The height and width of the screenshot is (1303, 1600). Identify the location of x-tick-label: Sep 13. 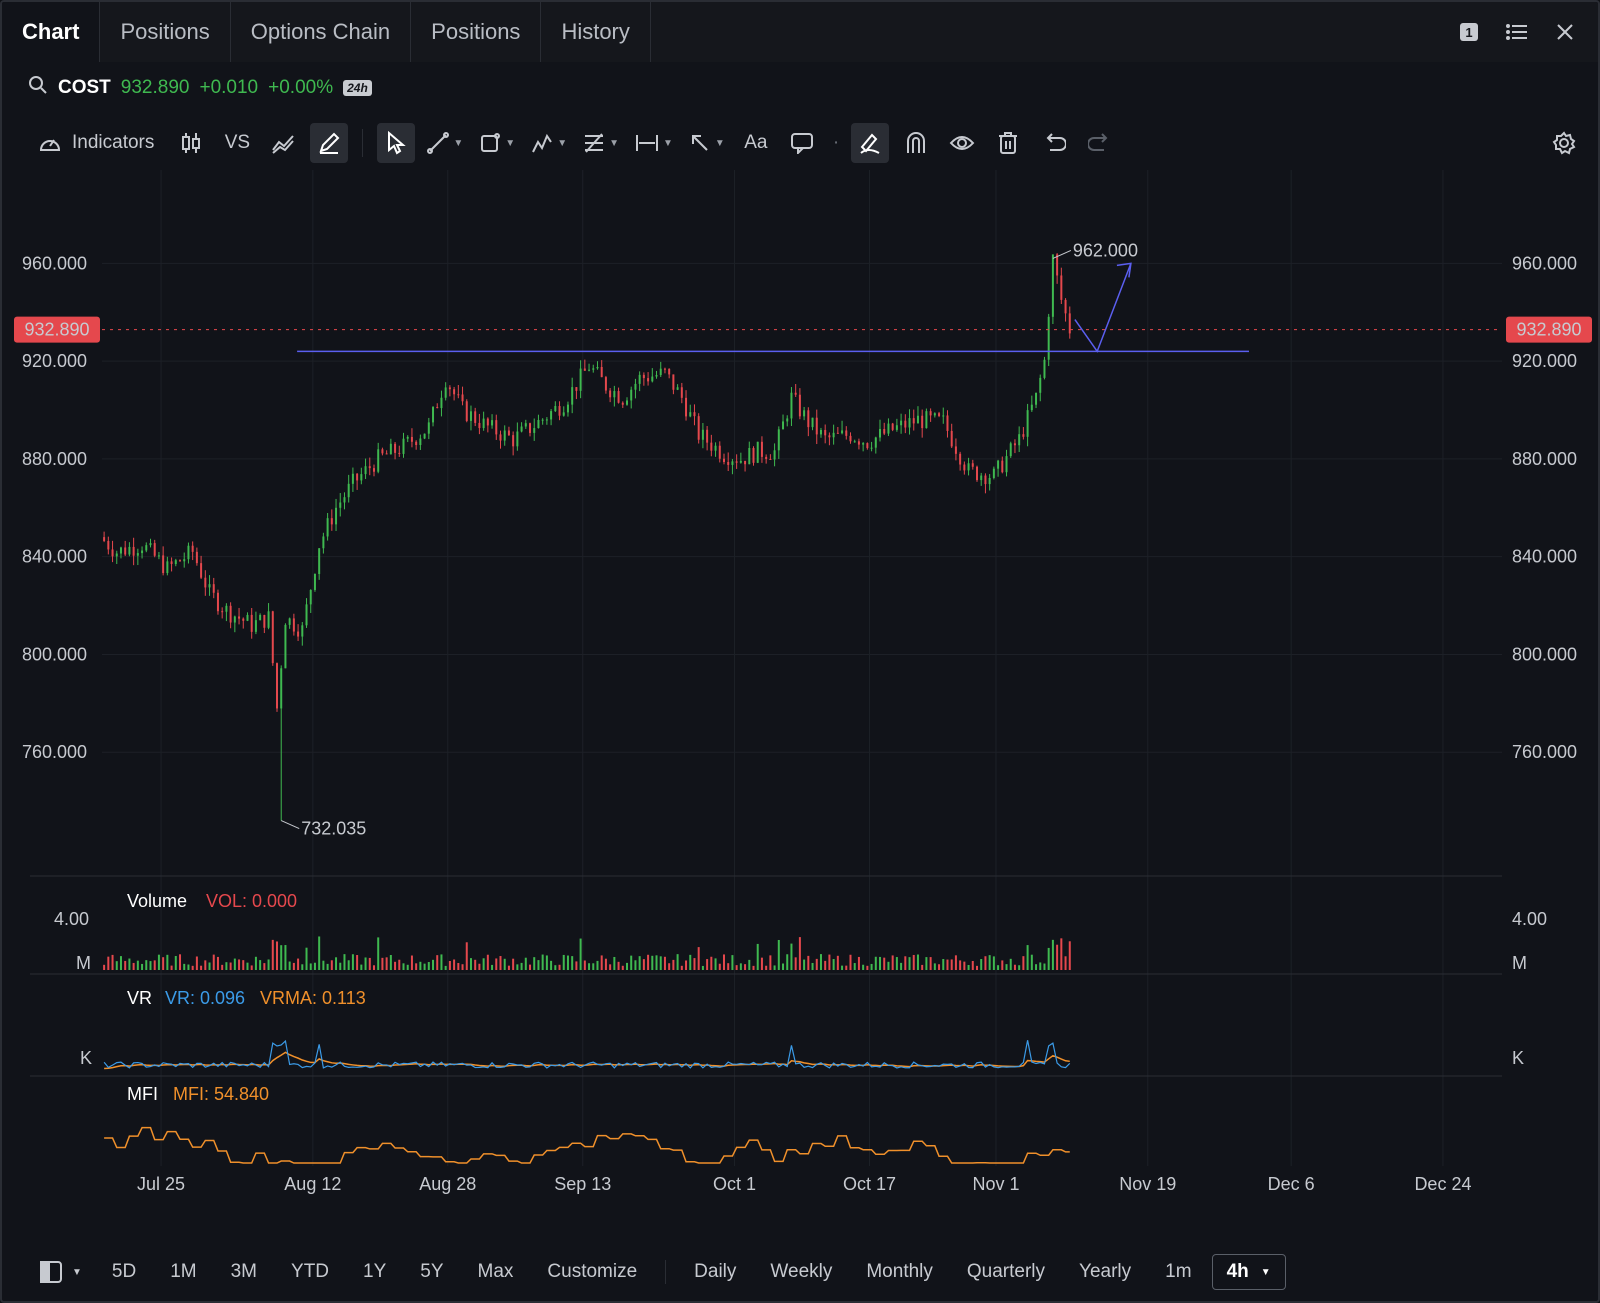
(582, 1184).